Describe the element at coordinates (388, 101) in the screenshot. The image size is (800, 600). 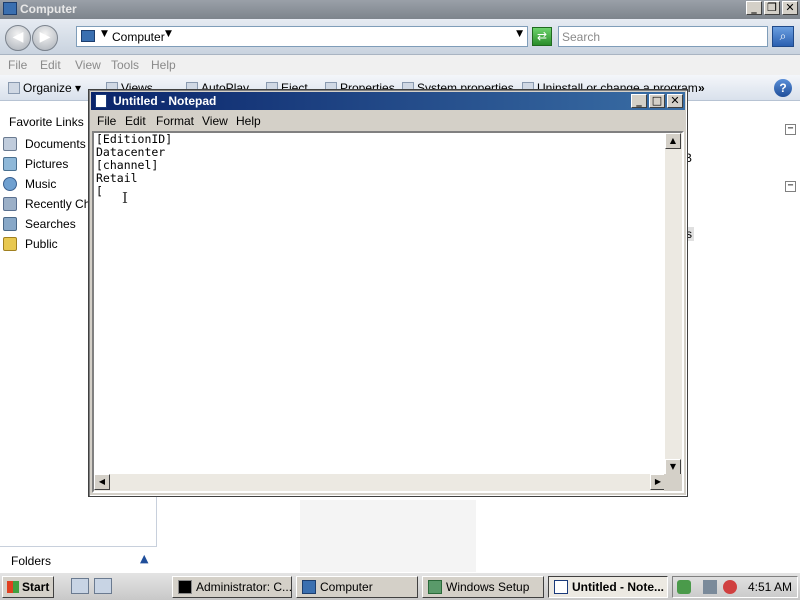
I see `notepad-titlebar: Untitled - Notepad _ □ ✕` at that location.